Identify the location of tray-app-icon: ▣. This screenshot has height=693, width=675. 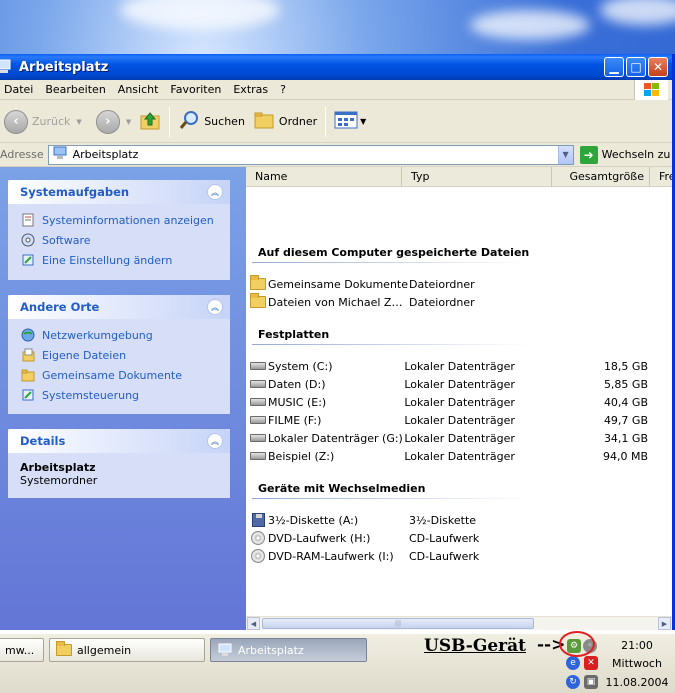
(591, 682).